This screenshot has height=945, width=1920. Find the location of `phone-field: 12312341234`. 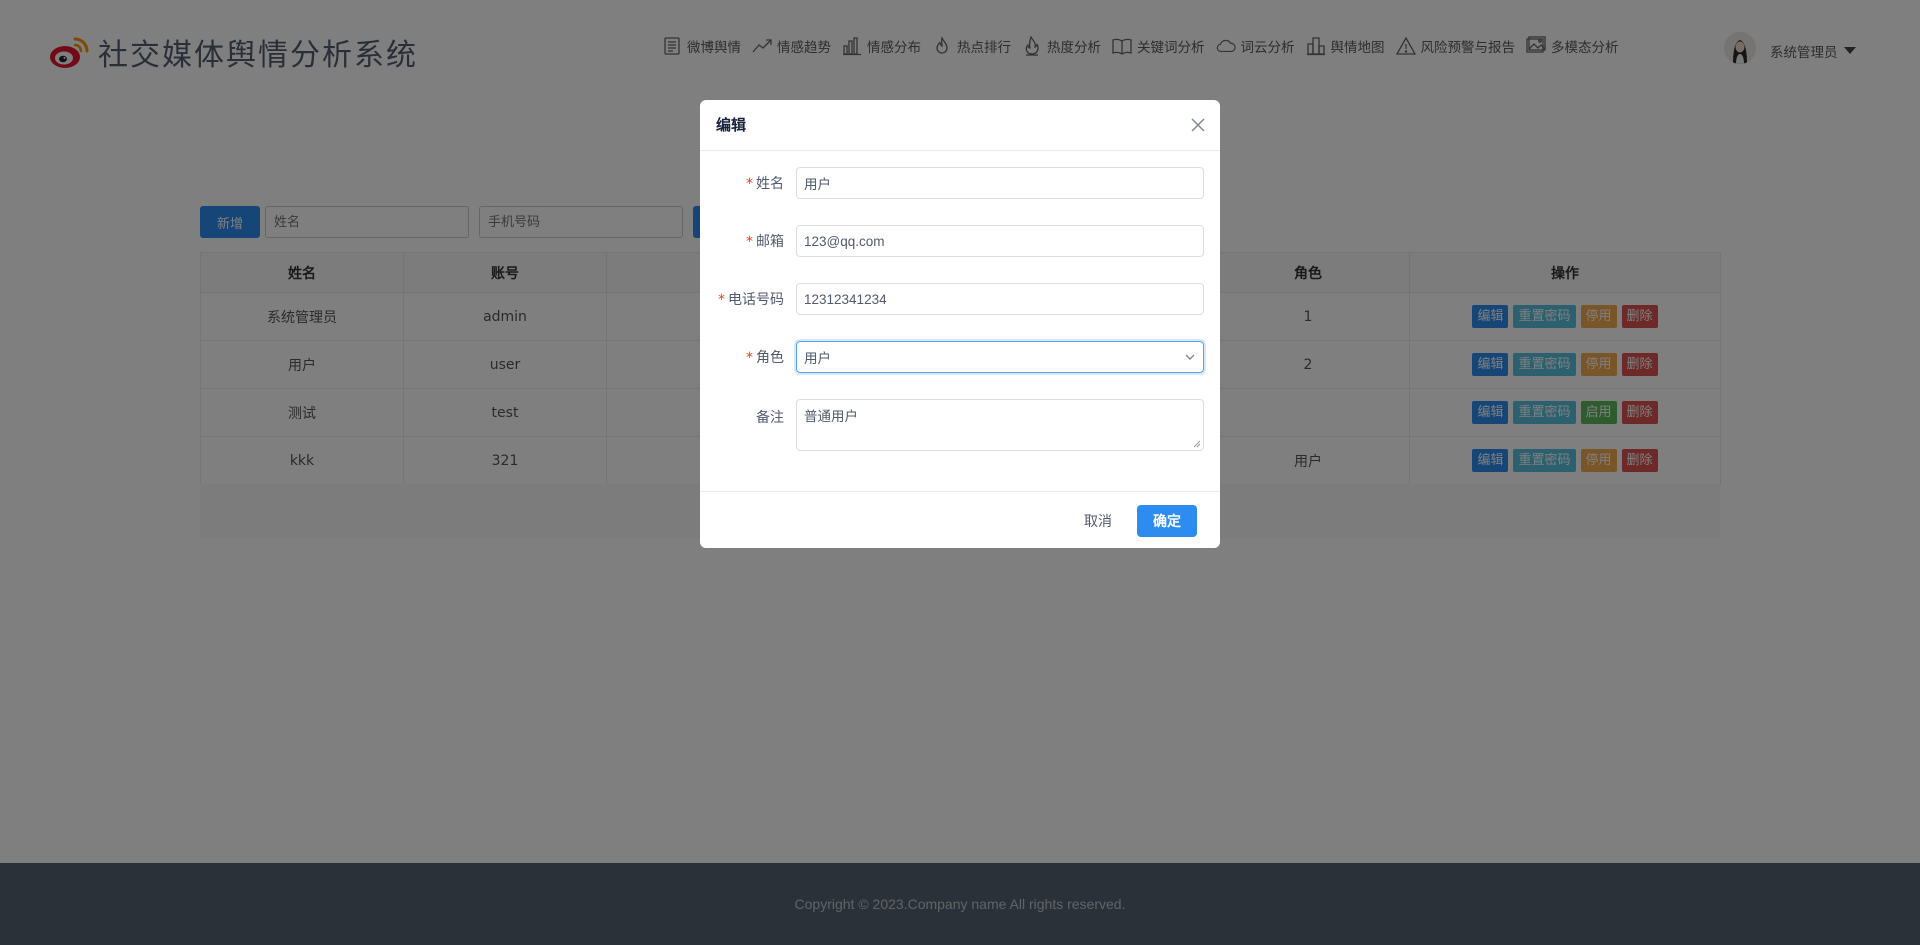

phone-field: 12312341234 is located at coordinates (1000, 299).